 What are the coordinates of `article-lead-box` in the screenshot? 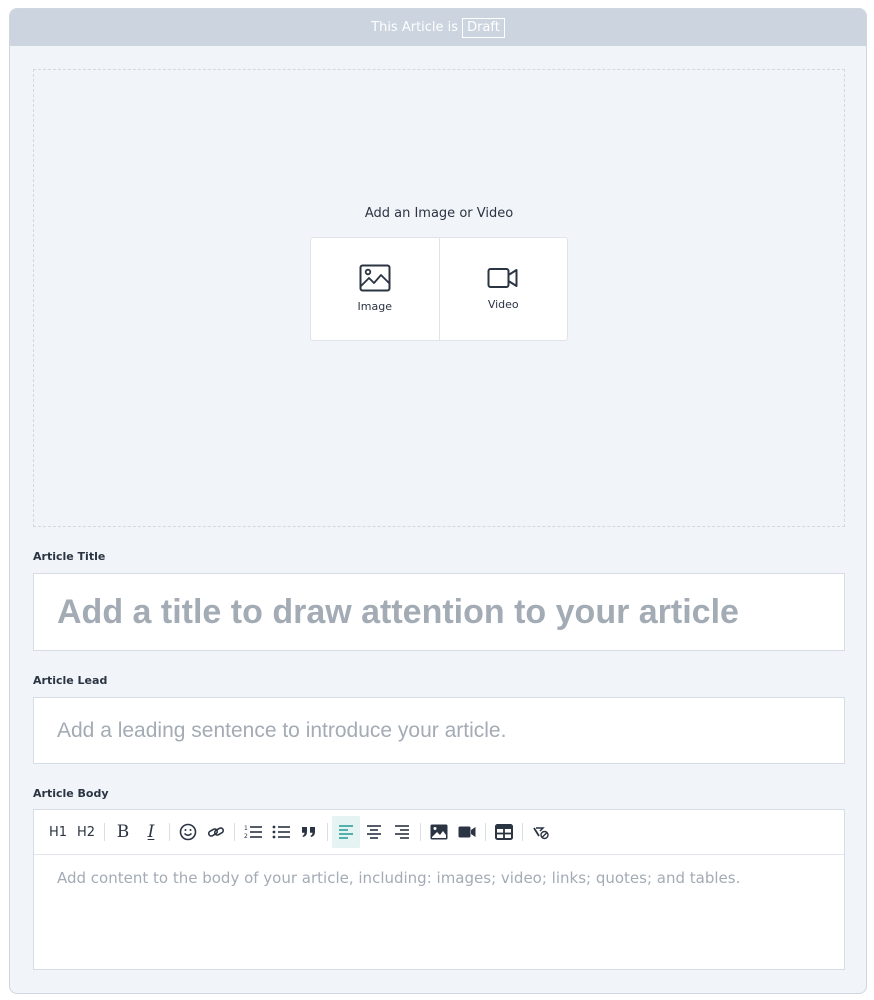 It's located at (439, 730).